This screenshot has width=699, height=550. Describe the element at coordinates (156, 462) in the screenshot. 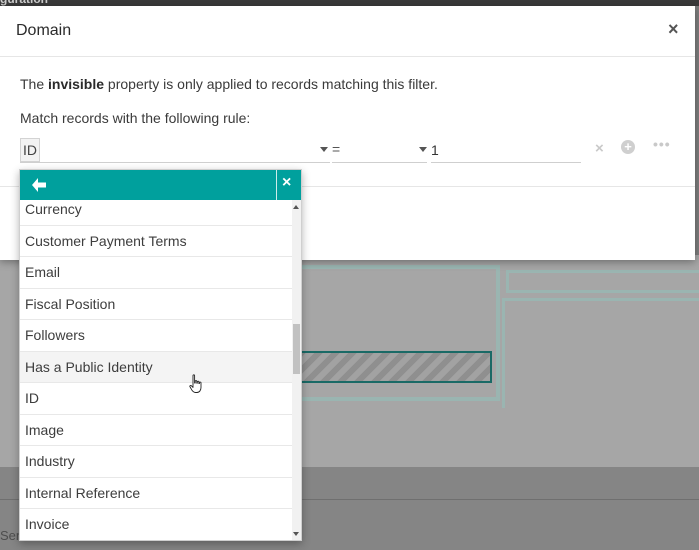

I see `field-item: Industry` at that location.